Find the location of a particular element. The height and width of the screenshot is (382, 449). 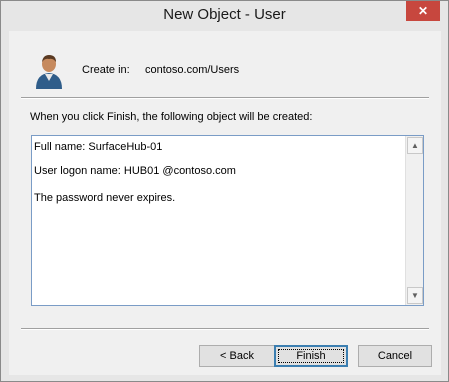

cancel-button-label: Cancel is located at coordinates (395, 356).